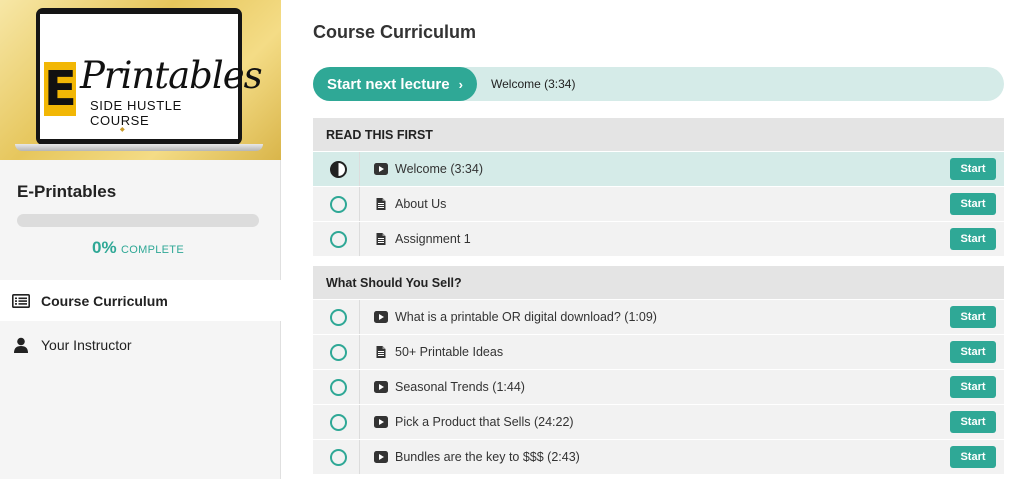  What do you see at coordinates (152, 250) in the screenshot?
I see `progress-label: COMPLETE` at bounding box center [152, 250].